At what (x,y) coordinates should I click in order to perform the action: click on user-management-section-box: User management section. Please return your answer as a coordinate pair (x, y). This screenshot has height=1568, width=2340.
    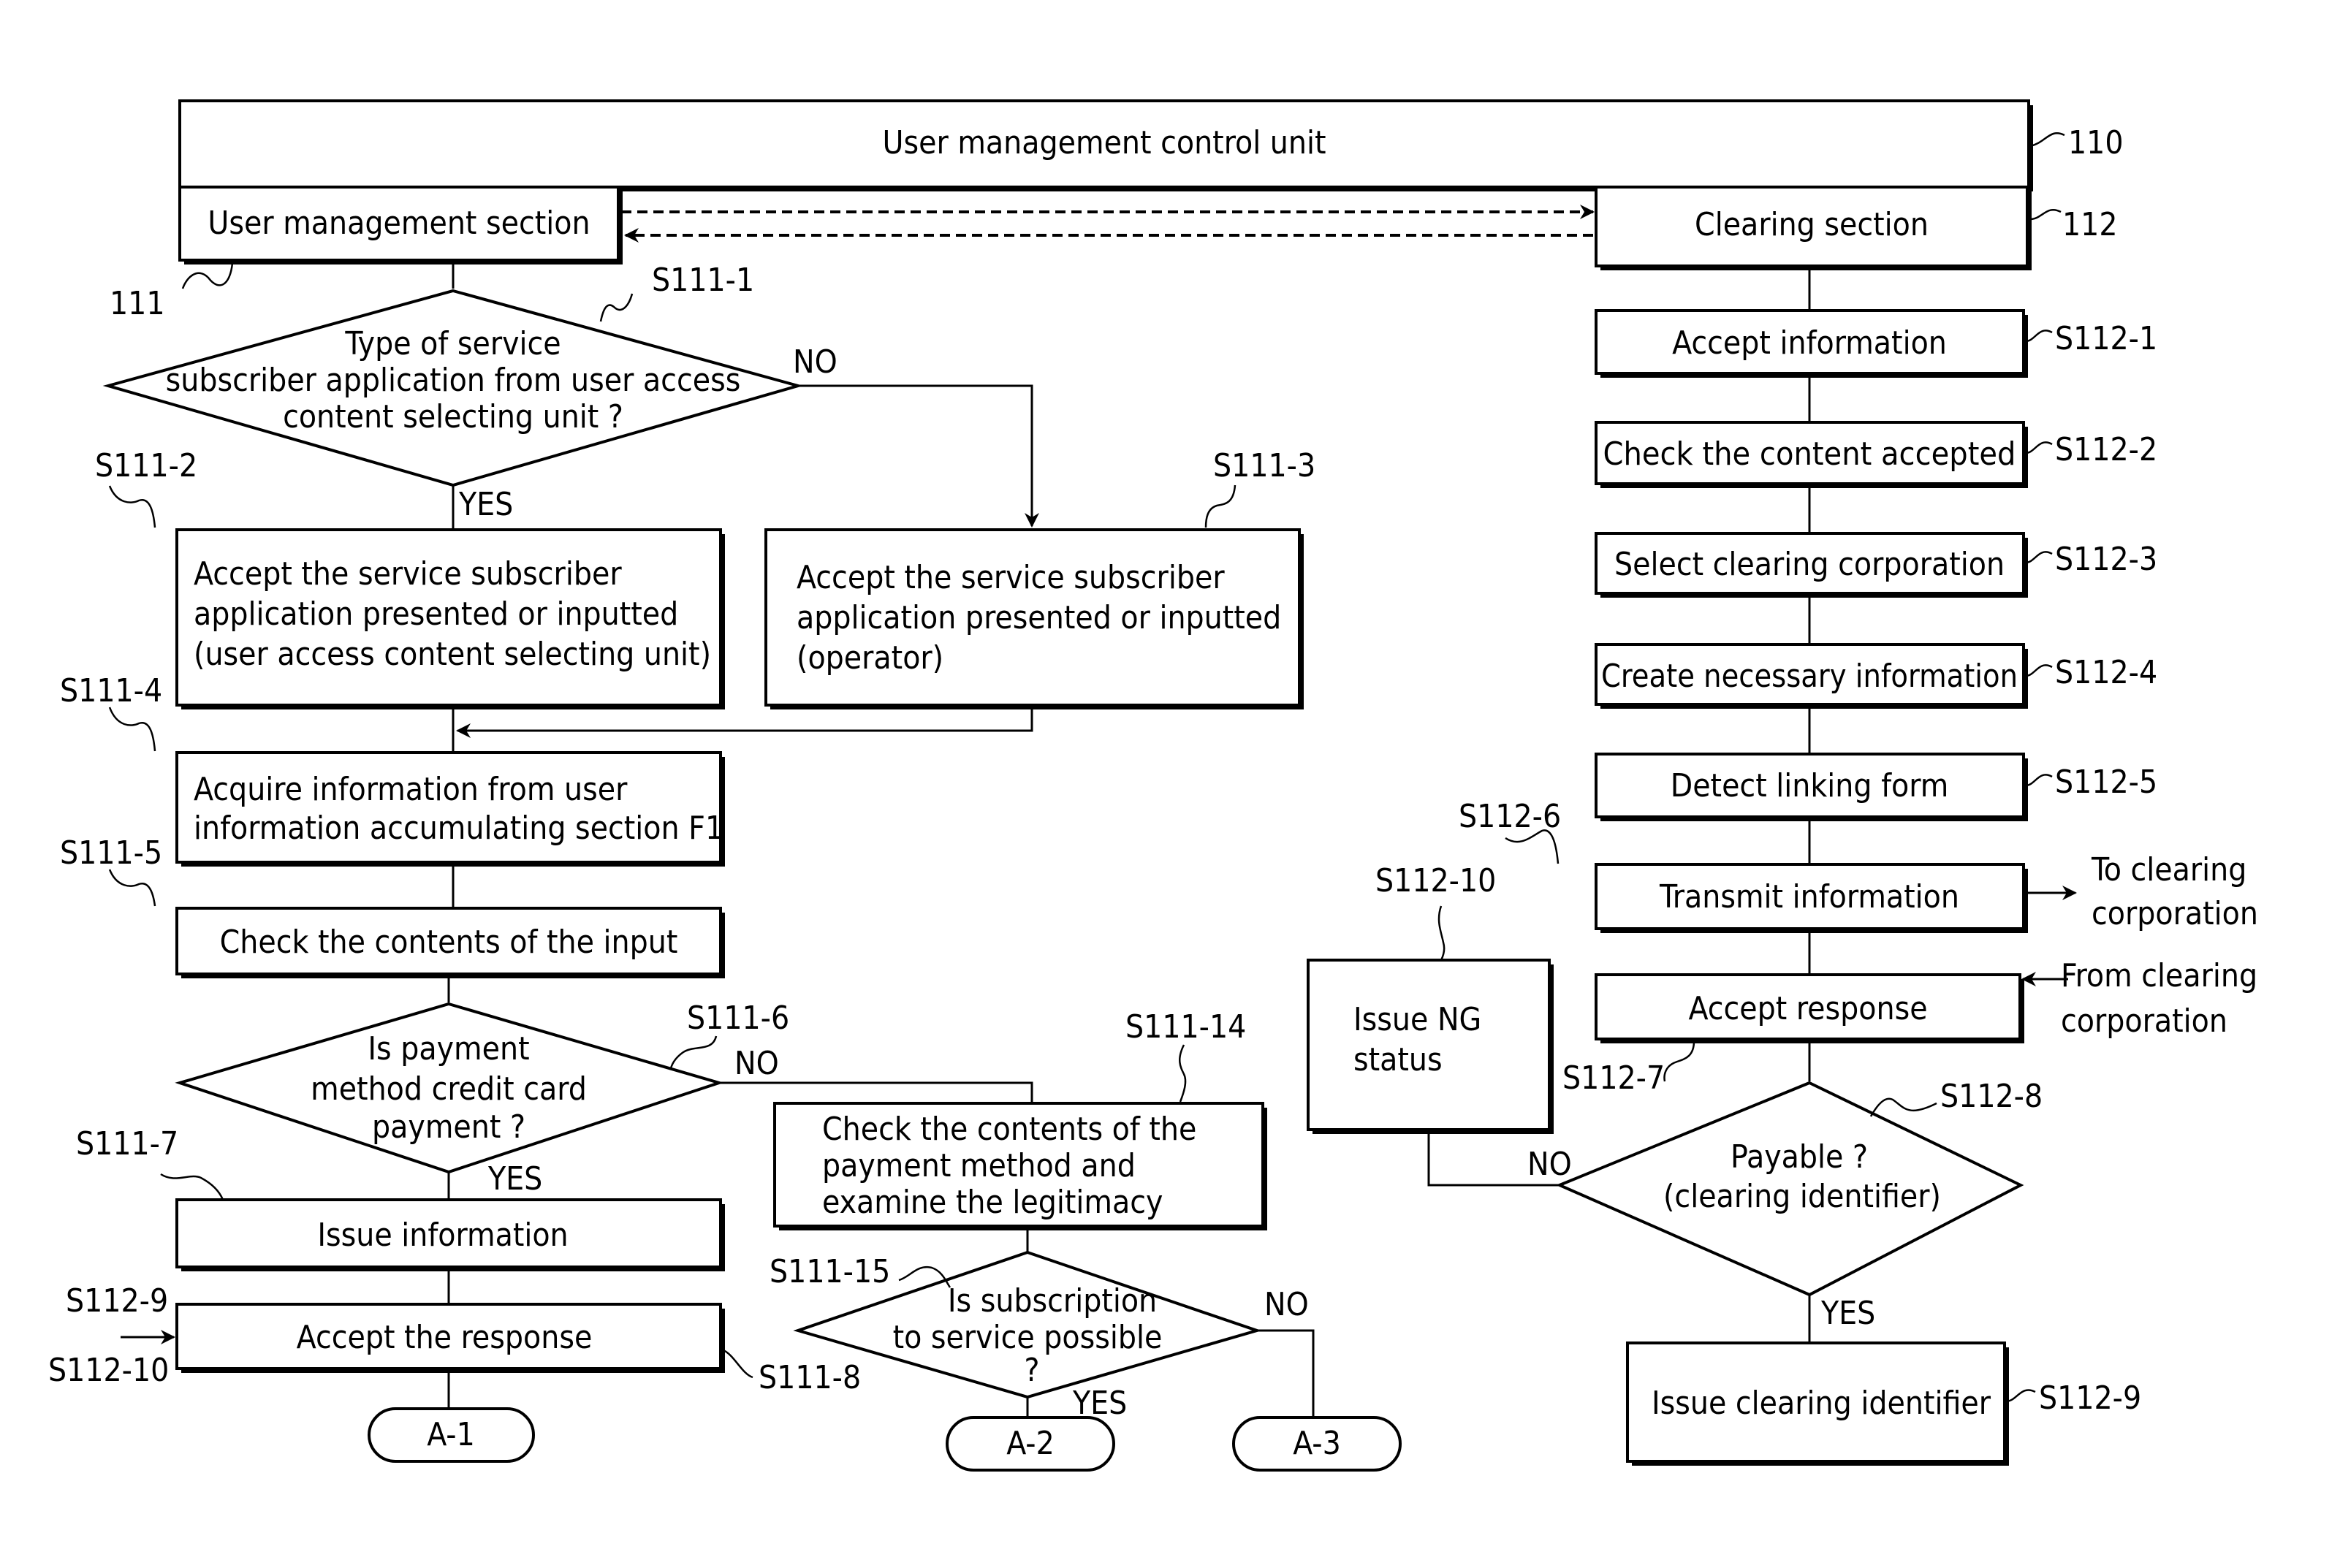
    Looking at the image, I should click on (401, 225).